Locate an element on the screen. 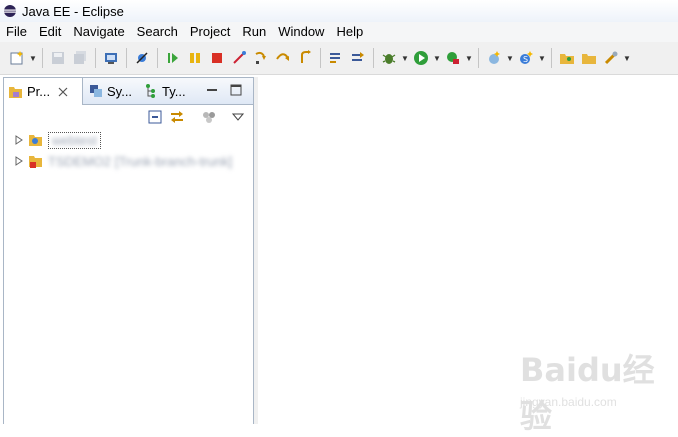 The image size is (678, 437). watermark-url: jingyan.baidu.com is located at coordinates (568, 402).